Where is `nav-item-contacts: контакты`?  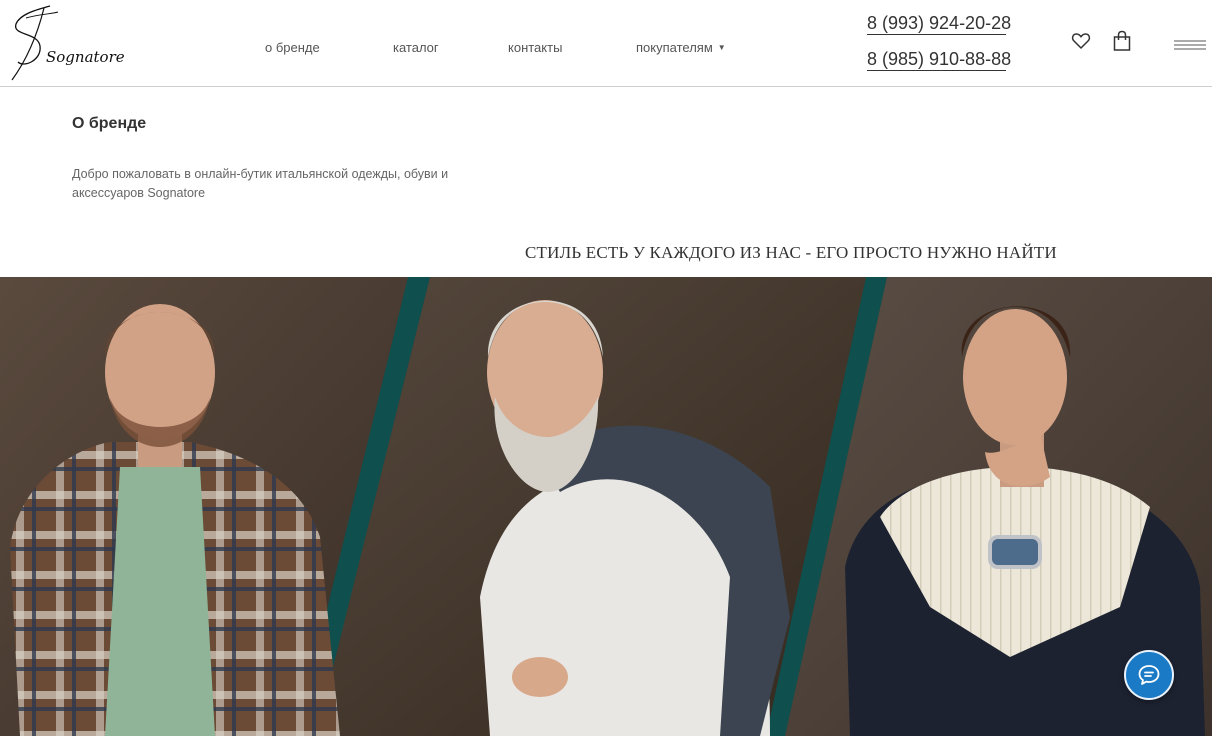
nav-item-contacts: контакты is located at coordinates (535, 47).